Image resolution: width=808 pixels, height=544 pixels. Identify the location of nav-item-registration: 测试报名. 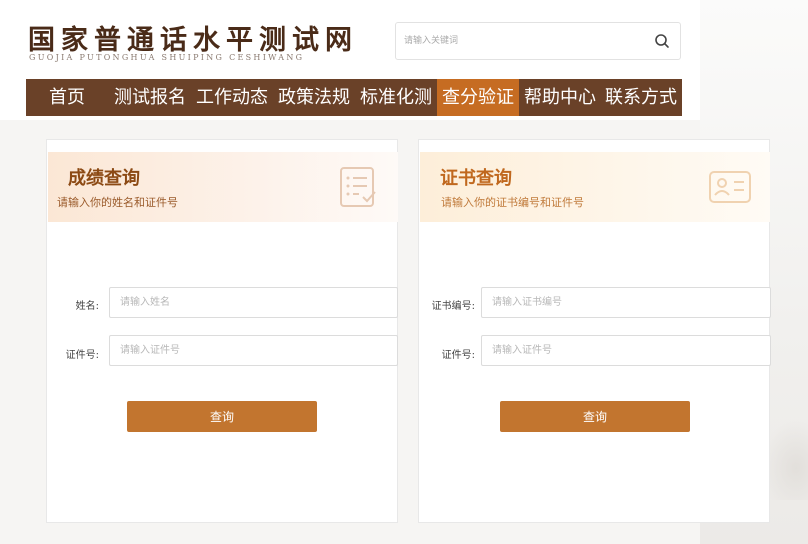
(150, 97).